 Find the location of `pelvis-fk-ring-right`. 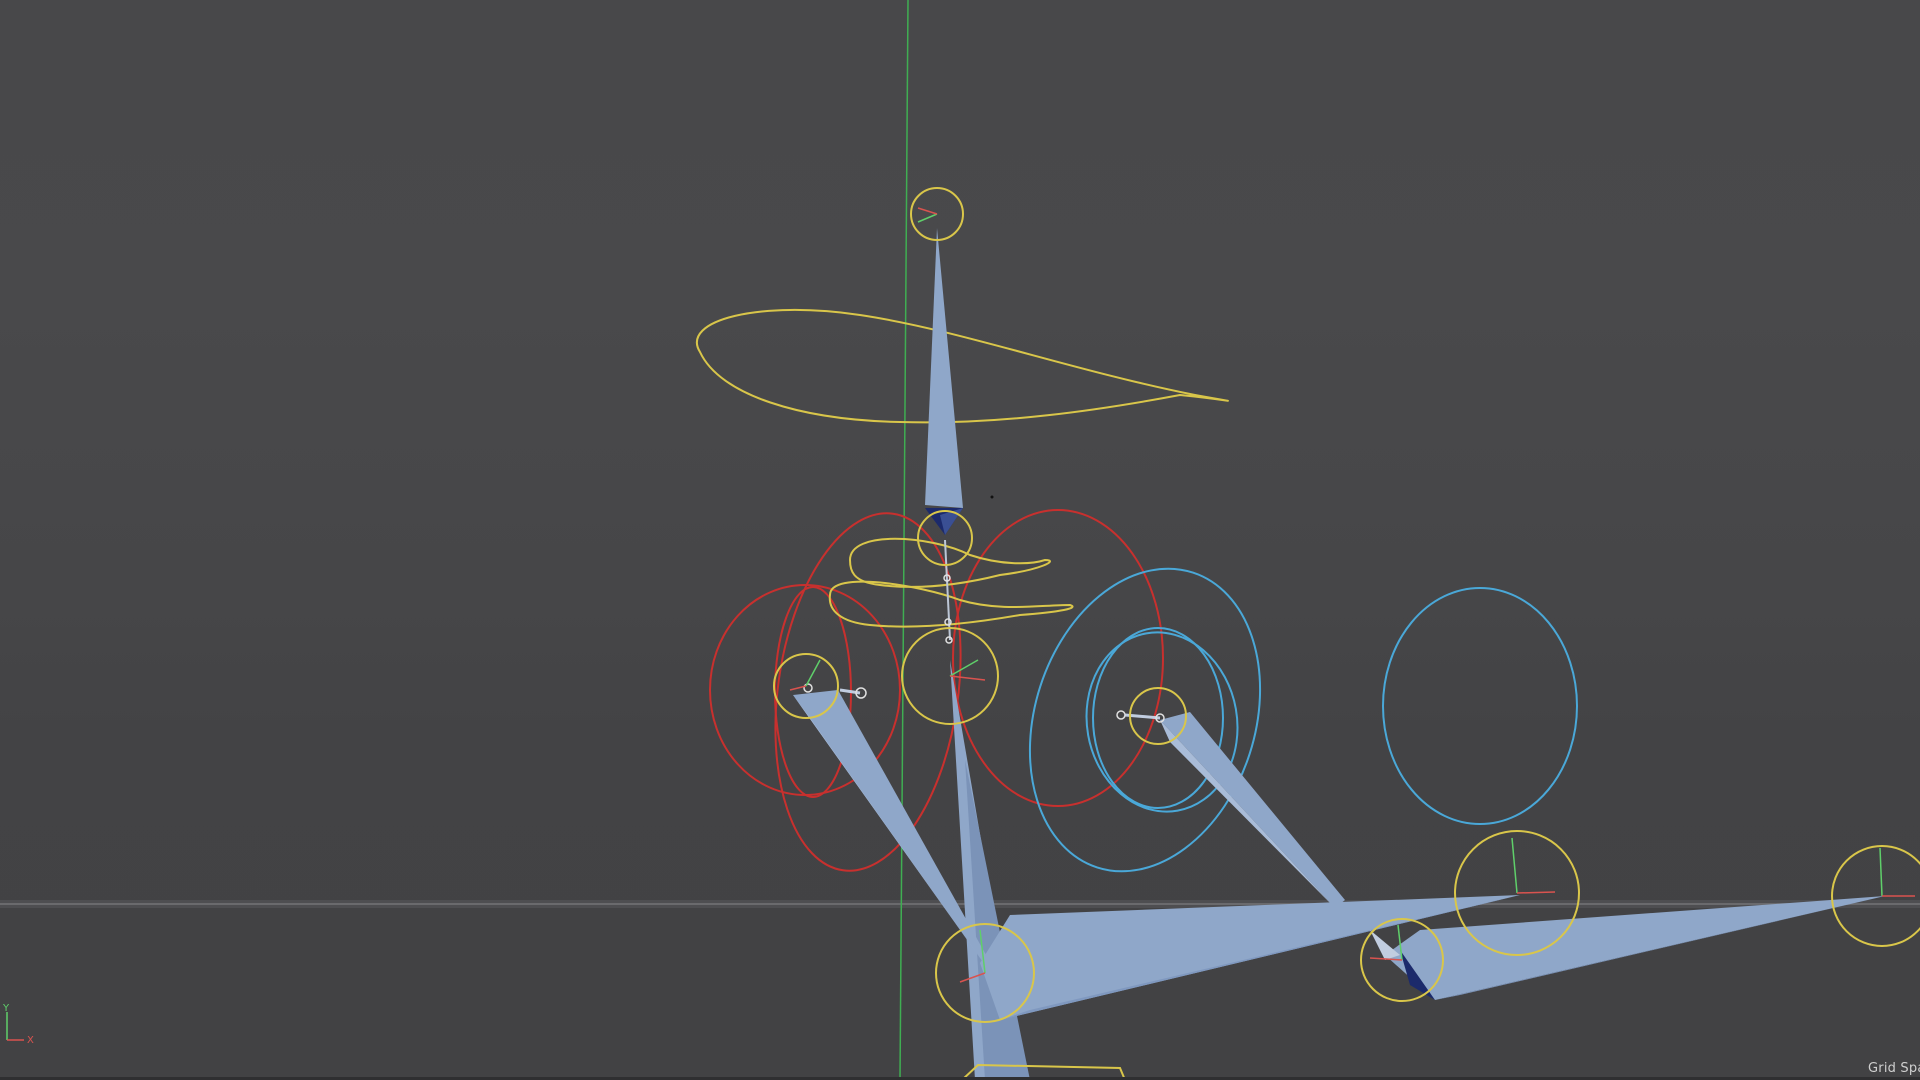

pelvis-fk-ring-right is located at coordinates (1058, 658).